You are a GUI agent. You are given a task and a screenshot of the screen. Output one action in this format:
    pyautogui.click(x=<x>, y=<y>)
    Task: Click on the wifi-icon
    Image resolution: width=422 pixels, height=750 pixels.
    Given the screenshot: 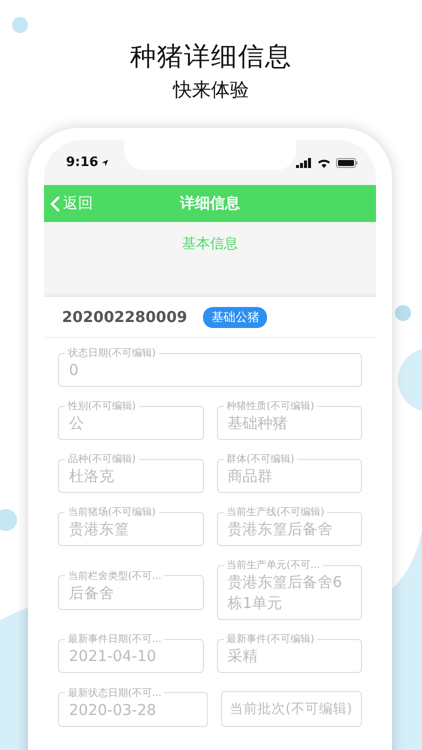 What is the action you would take?
    pyautogui.click(x=324, y=163)
    